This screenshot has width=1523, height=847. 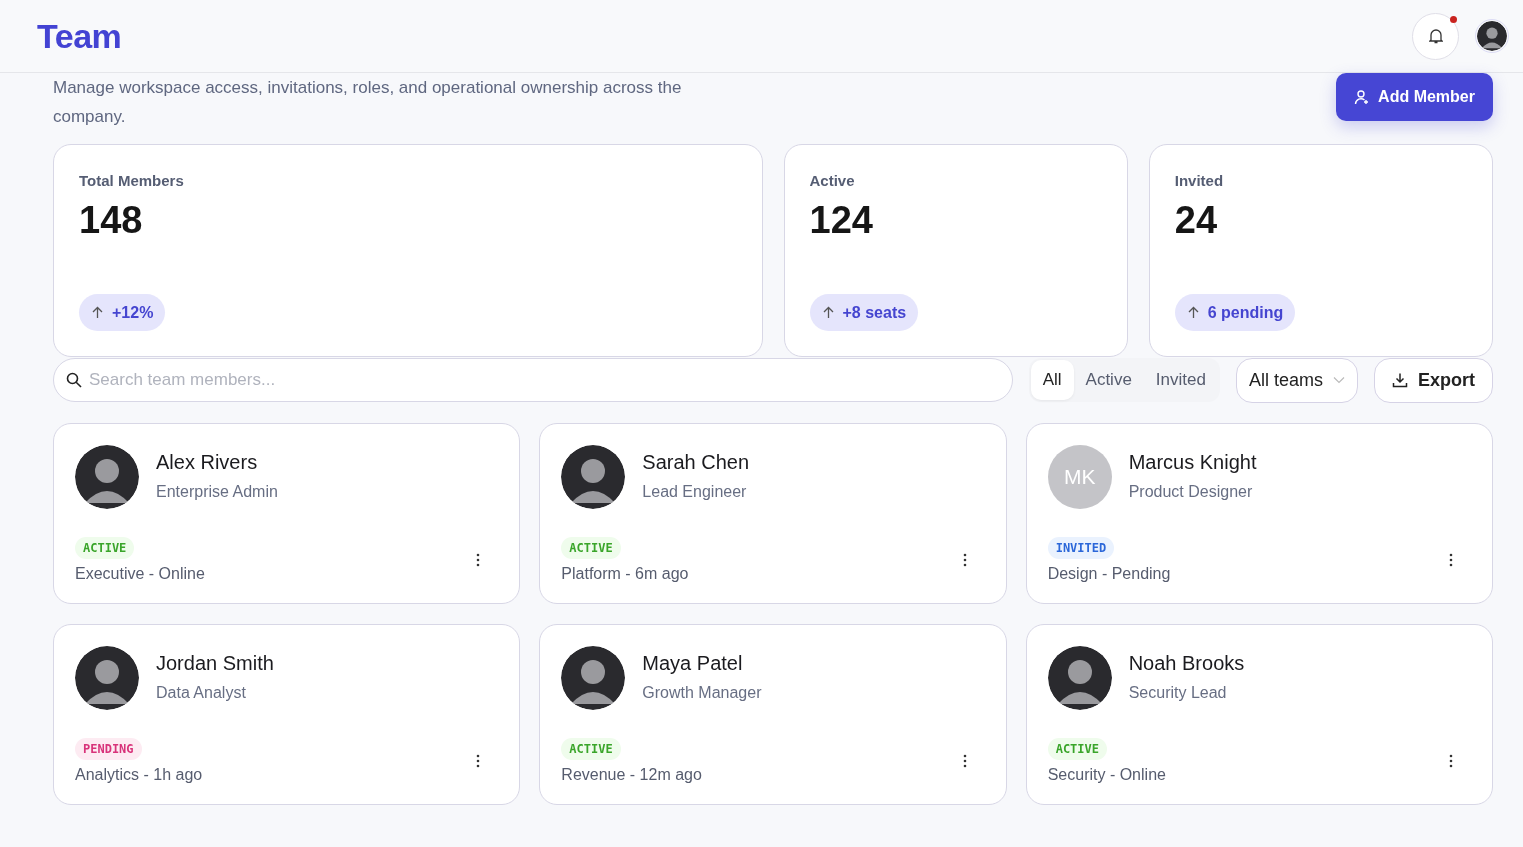 What do you see at coordinates (841, 220) in the screenshot?
I see `stat-value: 124` at bounding box center [841, 220].